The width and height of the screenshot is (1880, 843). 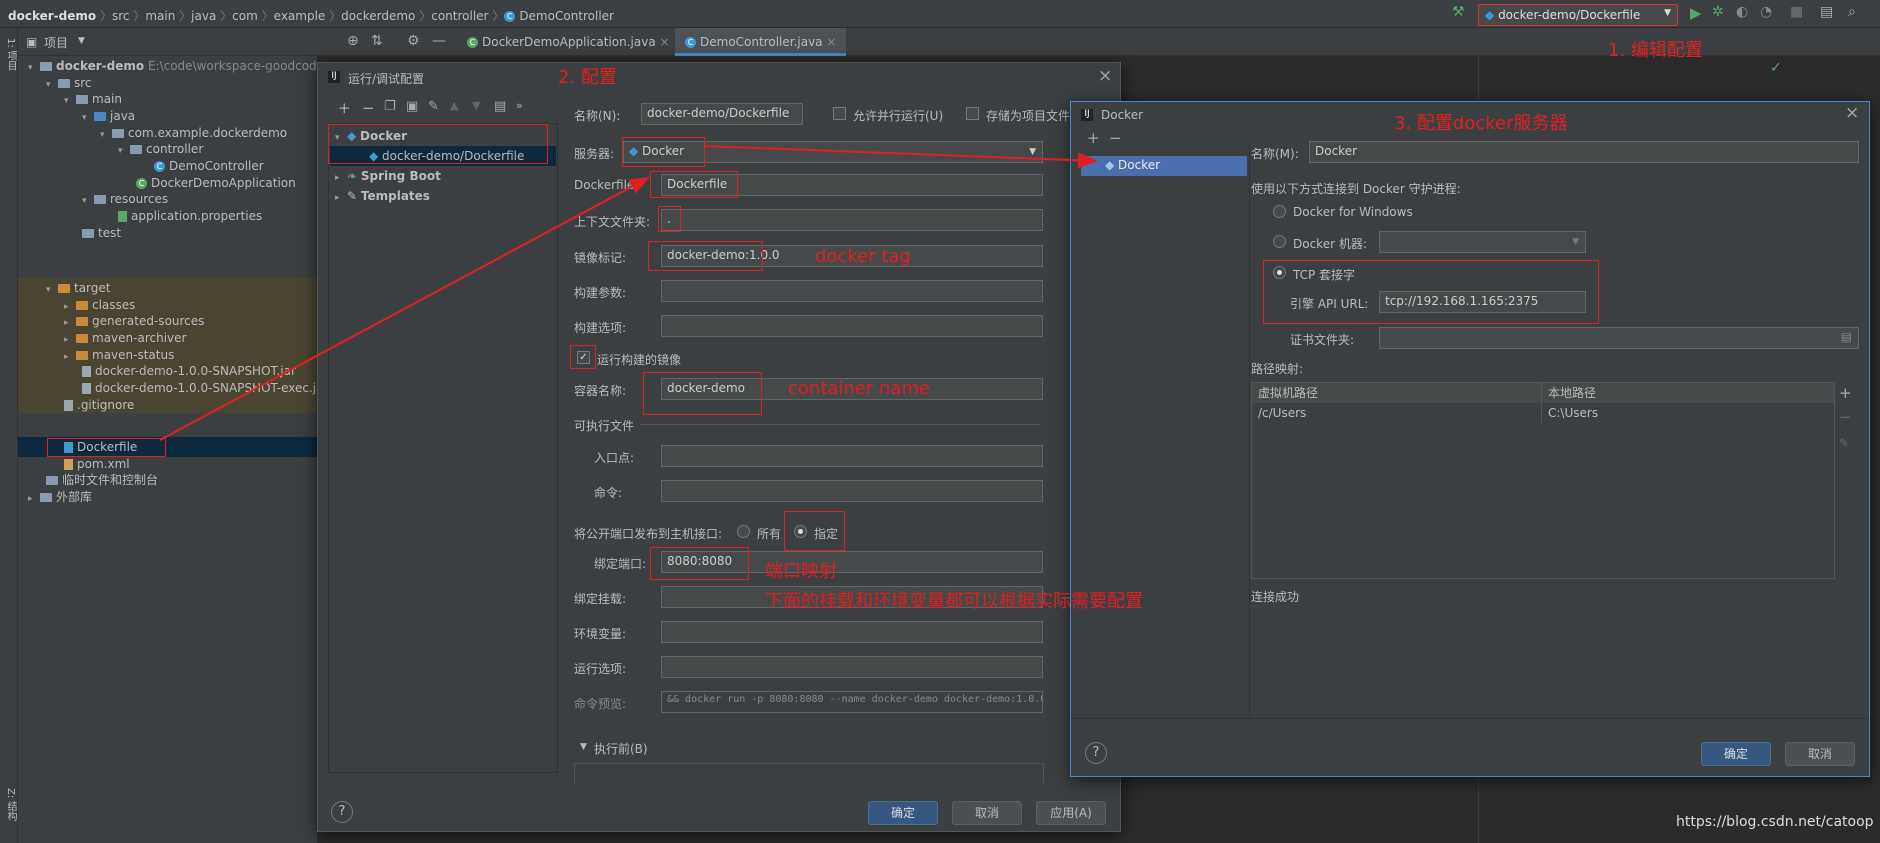 What do you see at coordinates (1481, 123) in the screenshot?
I see `annotation-step-3: 3. 配置docker服务器` at bounding box center [1481, 123].